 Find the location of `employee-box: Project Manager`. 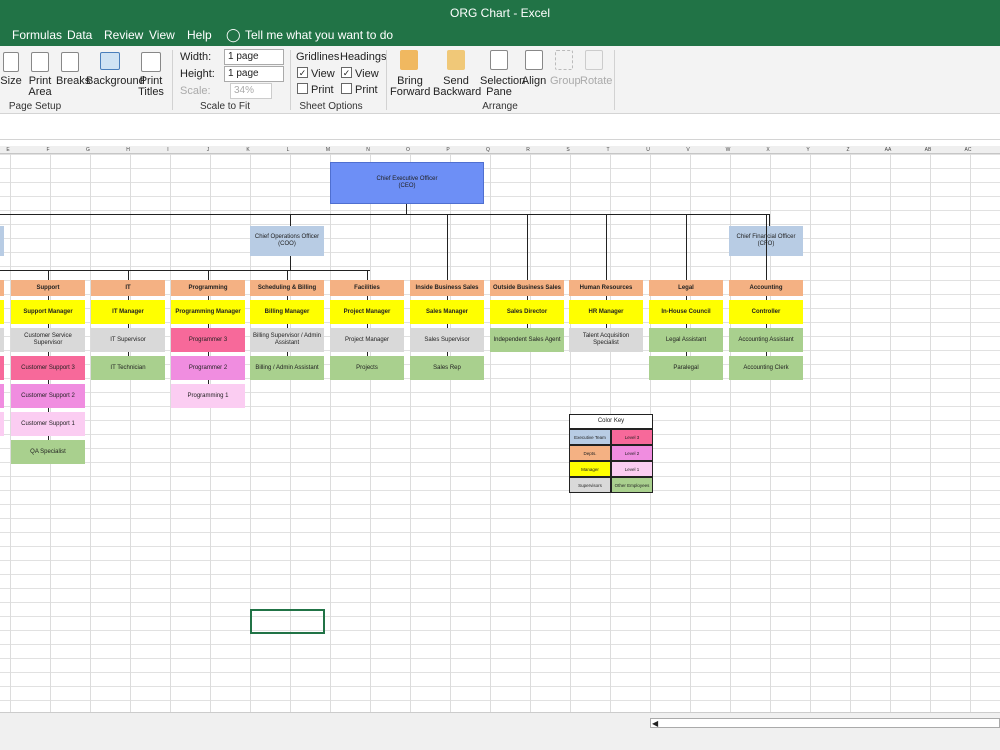

employee-box: Project Manager is located at coordinates (367, 340).